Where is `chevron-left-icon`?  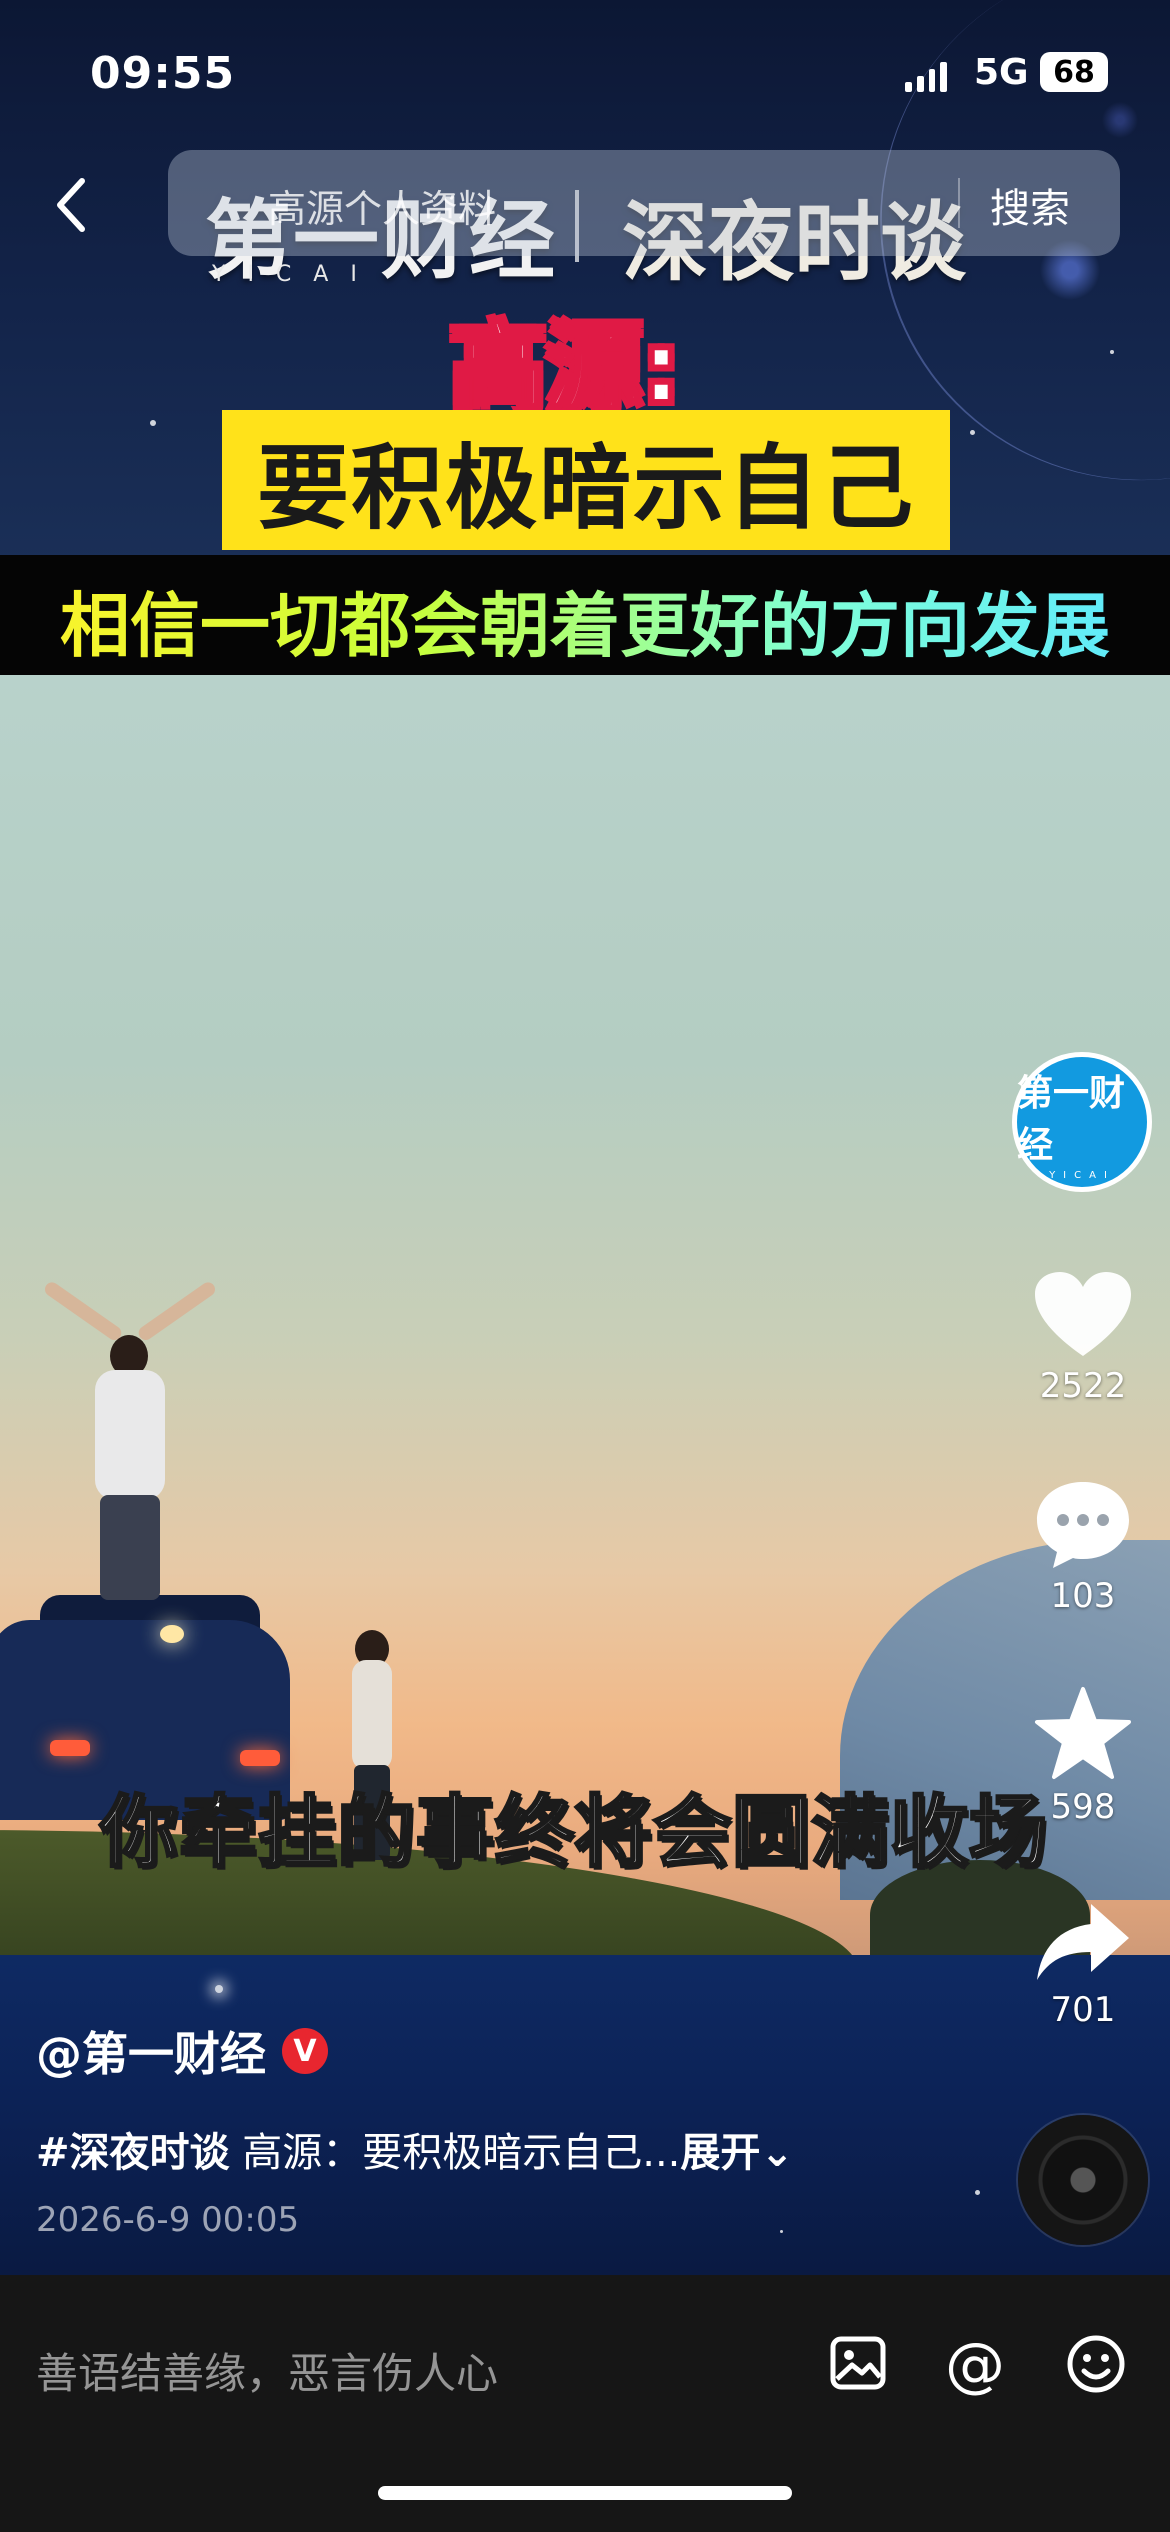 chevron-left-icon is located at coordinates (71, 205).